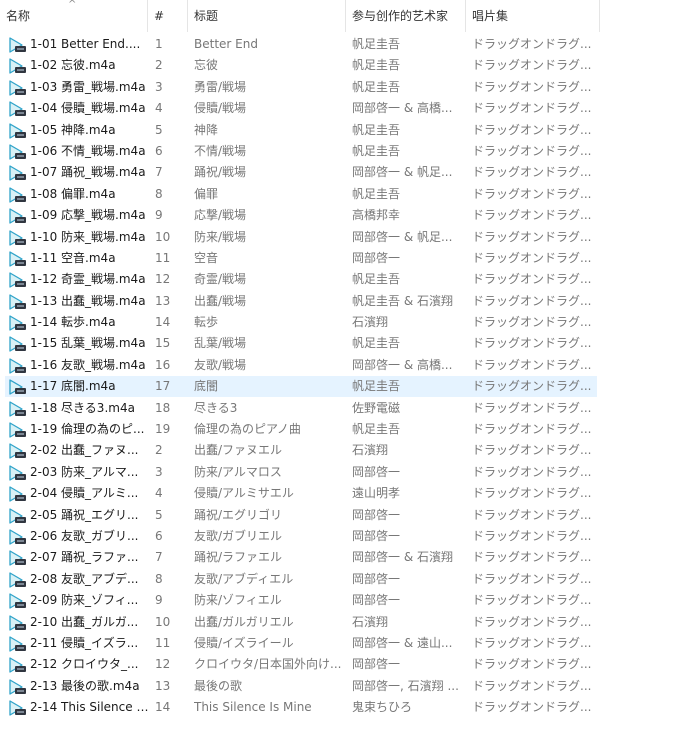  Describe the element at coordinates (533, 16) in the screenshot. I see `column-header-album: 唱片集` at that location.